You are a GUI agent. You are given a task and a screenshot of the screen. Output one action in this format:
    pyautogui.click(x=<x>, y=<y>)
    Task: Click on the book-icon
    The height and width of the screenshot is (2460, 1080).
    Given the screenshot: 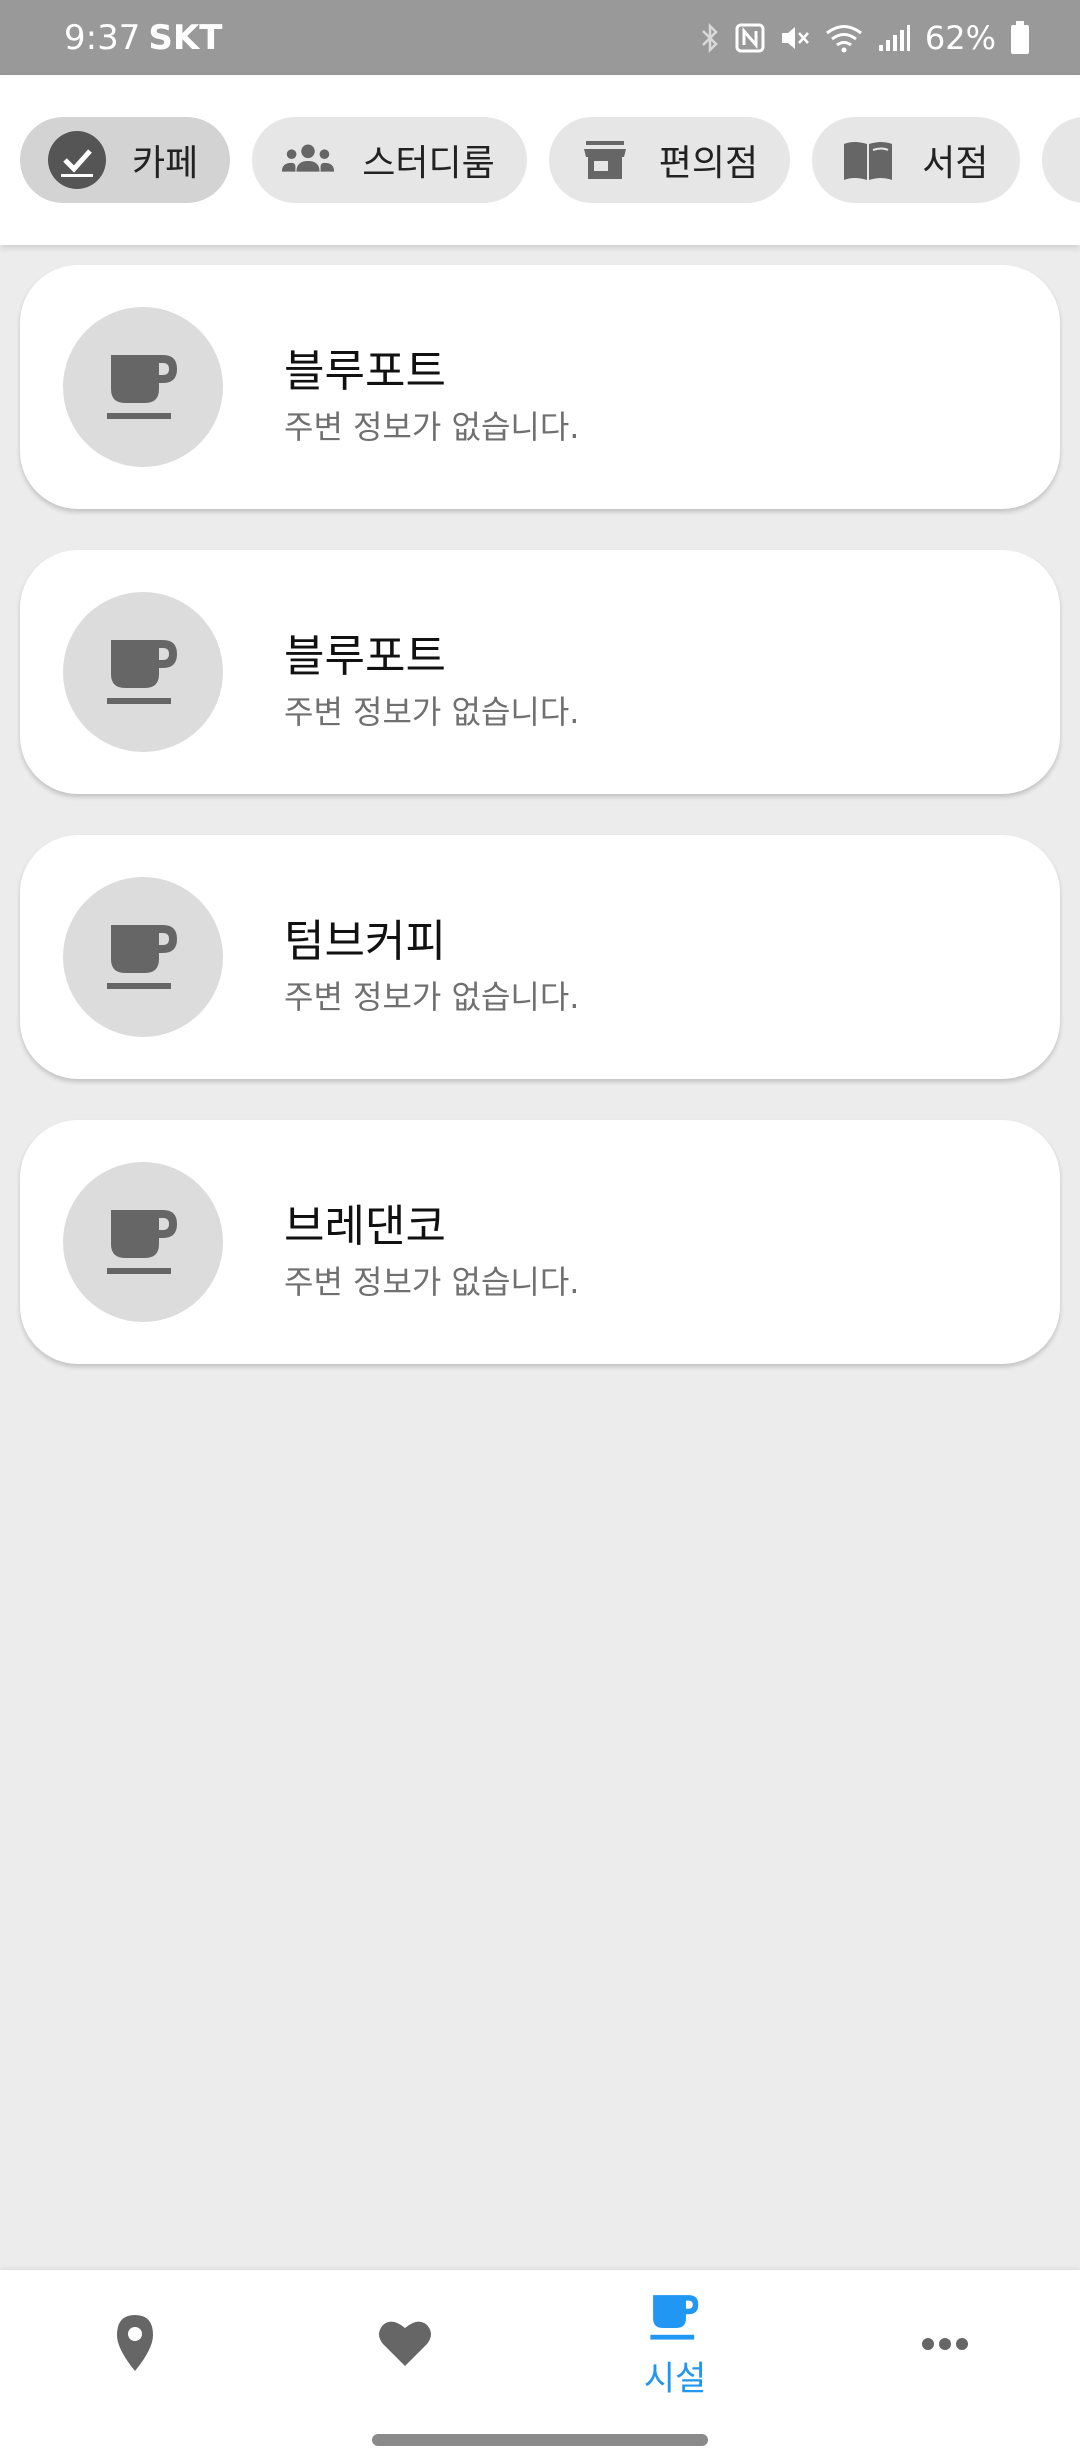 What is the action you would take?
    pyautogui.click(x=868, y=160)
    